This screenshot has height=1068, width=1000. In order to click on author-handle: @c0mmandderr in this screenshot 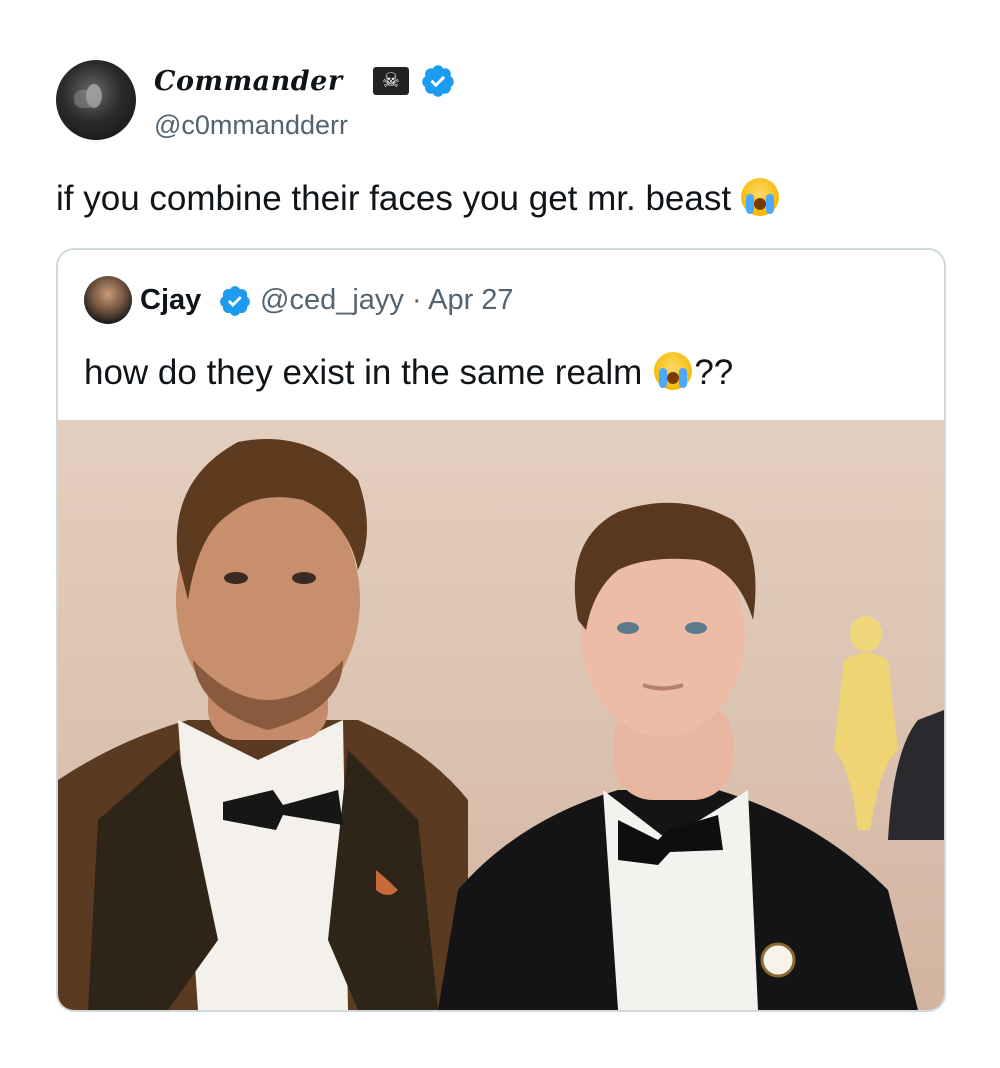, I will do `click(251, 125)`.